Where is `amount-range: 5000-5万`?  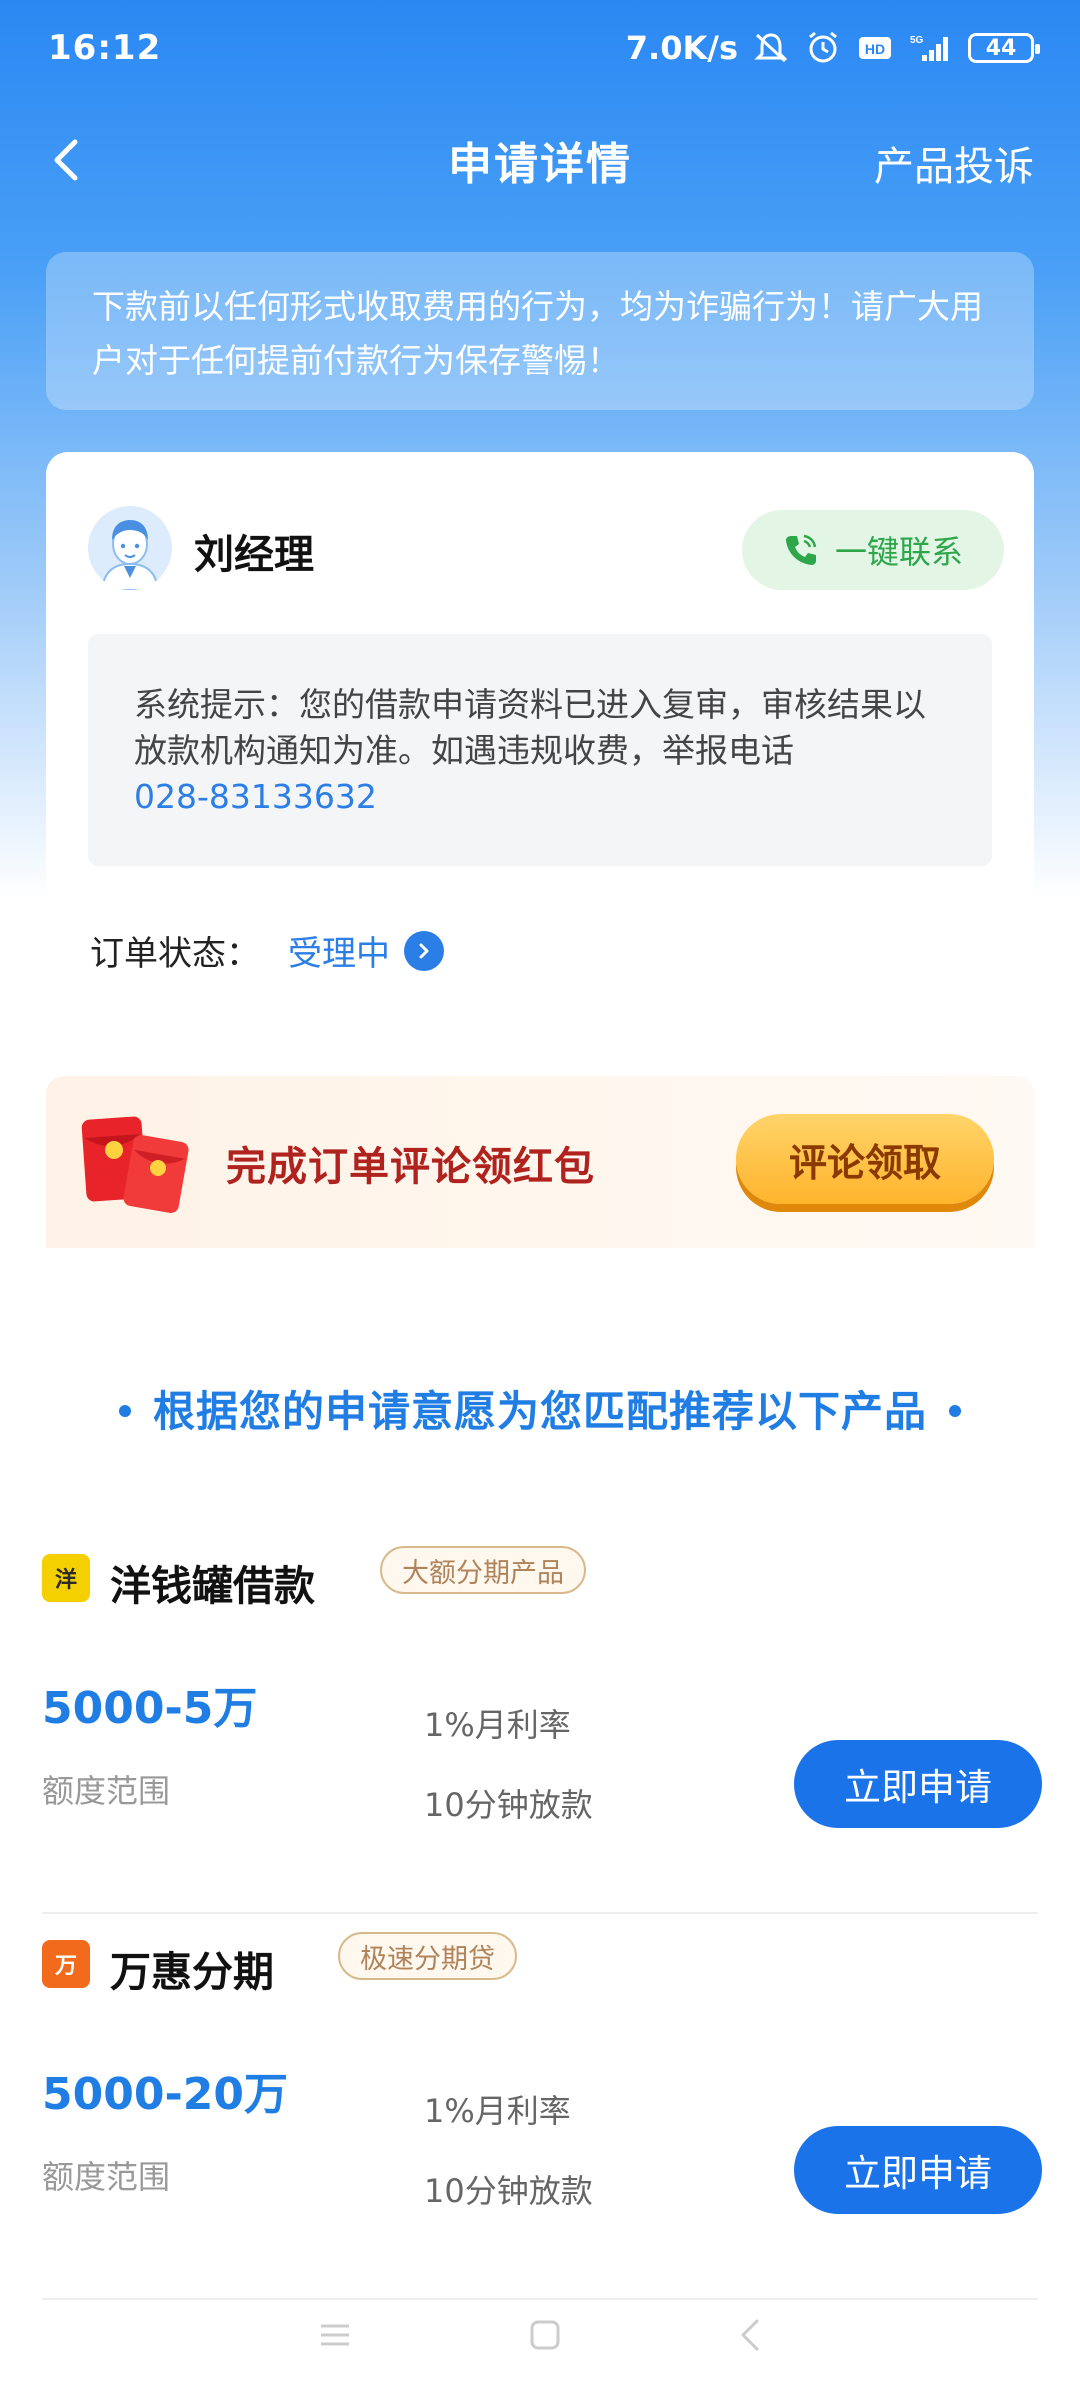
amount-range: 5000-5万 is located at coordinates (150, 1708).